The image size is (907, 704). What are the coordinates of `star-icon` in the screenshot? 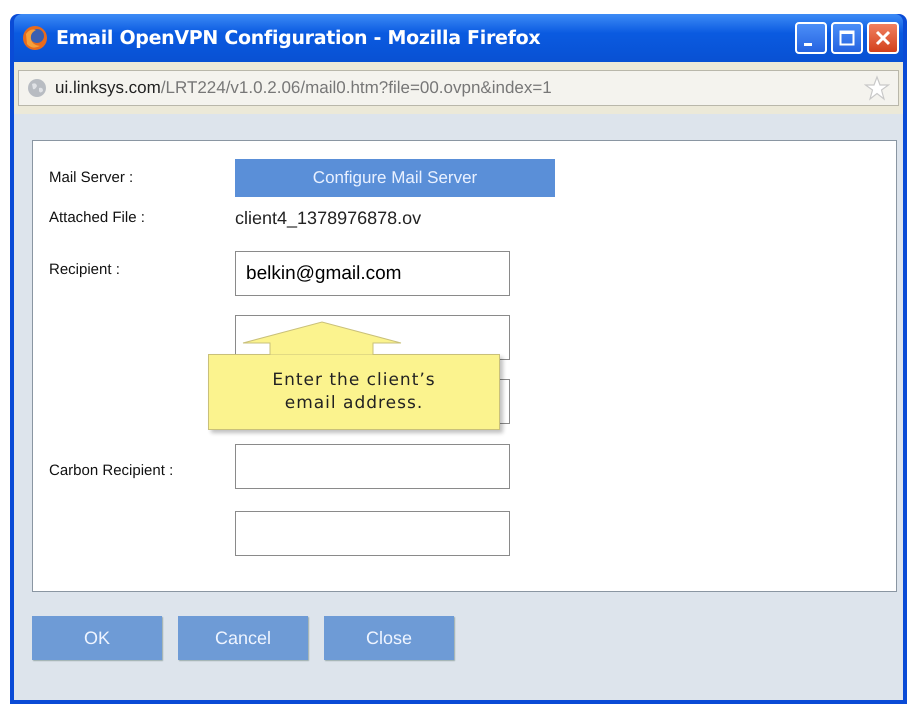 It's located at (877, 88).